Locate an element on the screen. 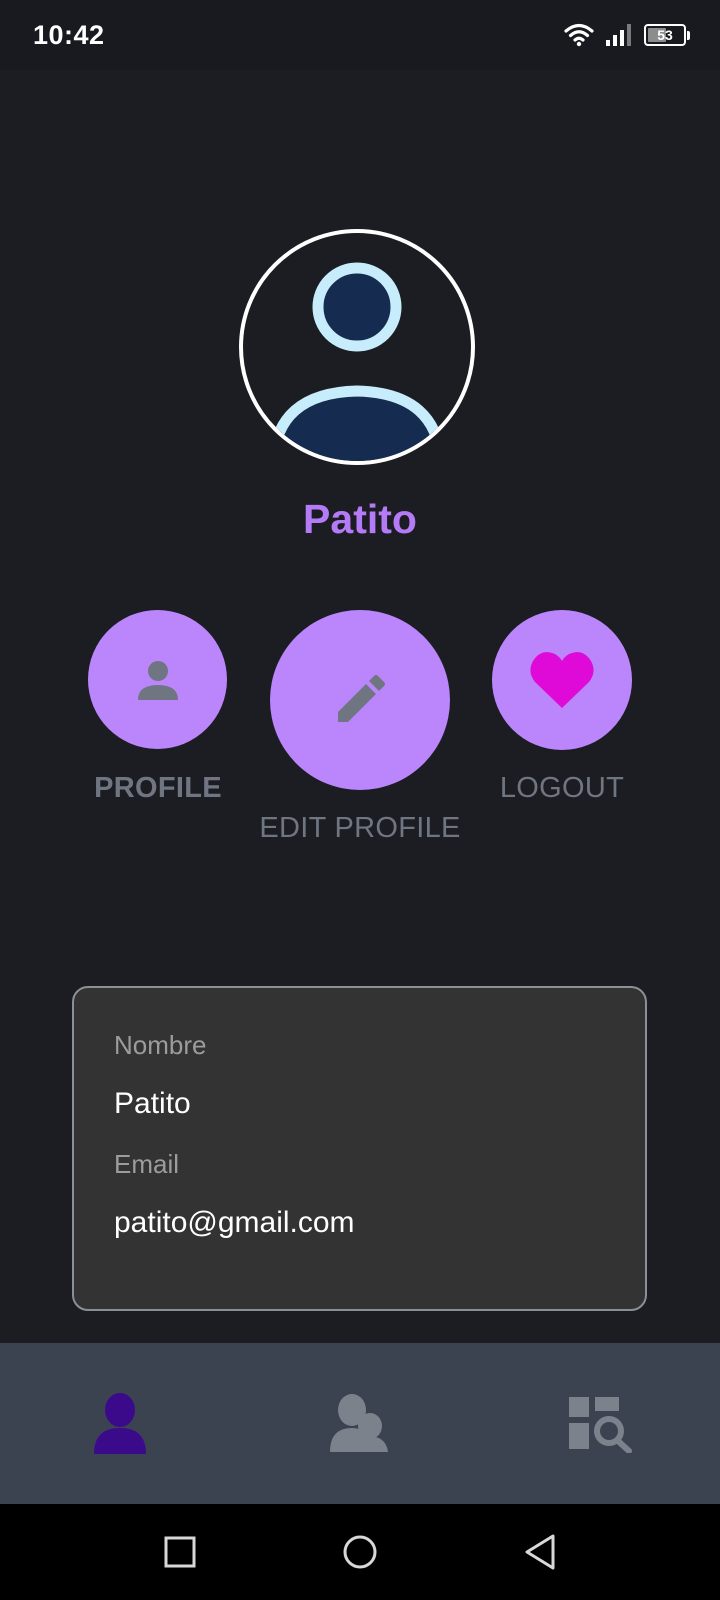 The width and height of the screenshot is (720, 1600). search-dashboard-icon is located at coordinates (600, 1424).